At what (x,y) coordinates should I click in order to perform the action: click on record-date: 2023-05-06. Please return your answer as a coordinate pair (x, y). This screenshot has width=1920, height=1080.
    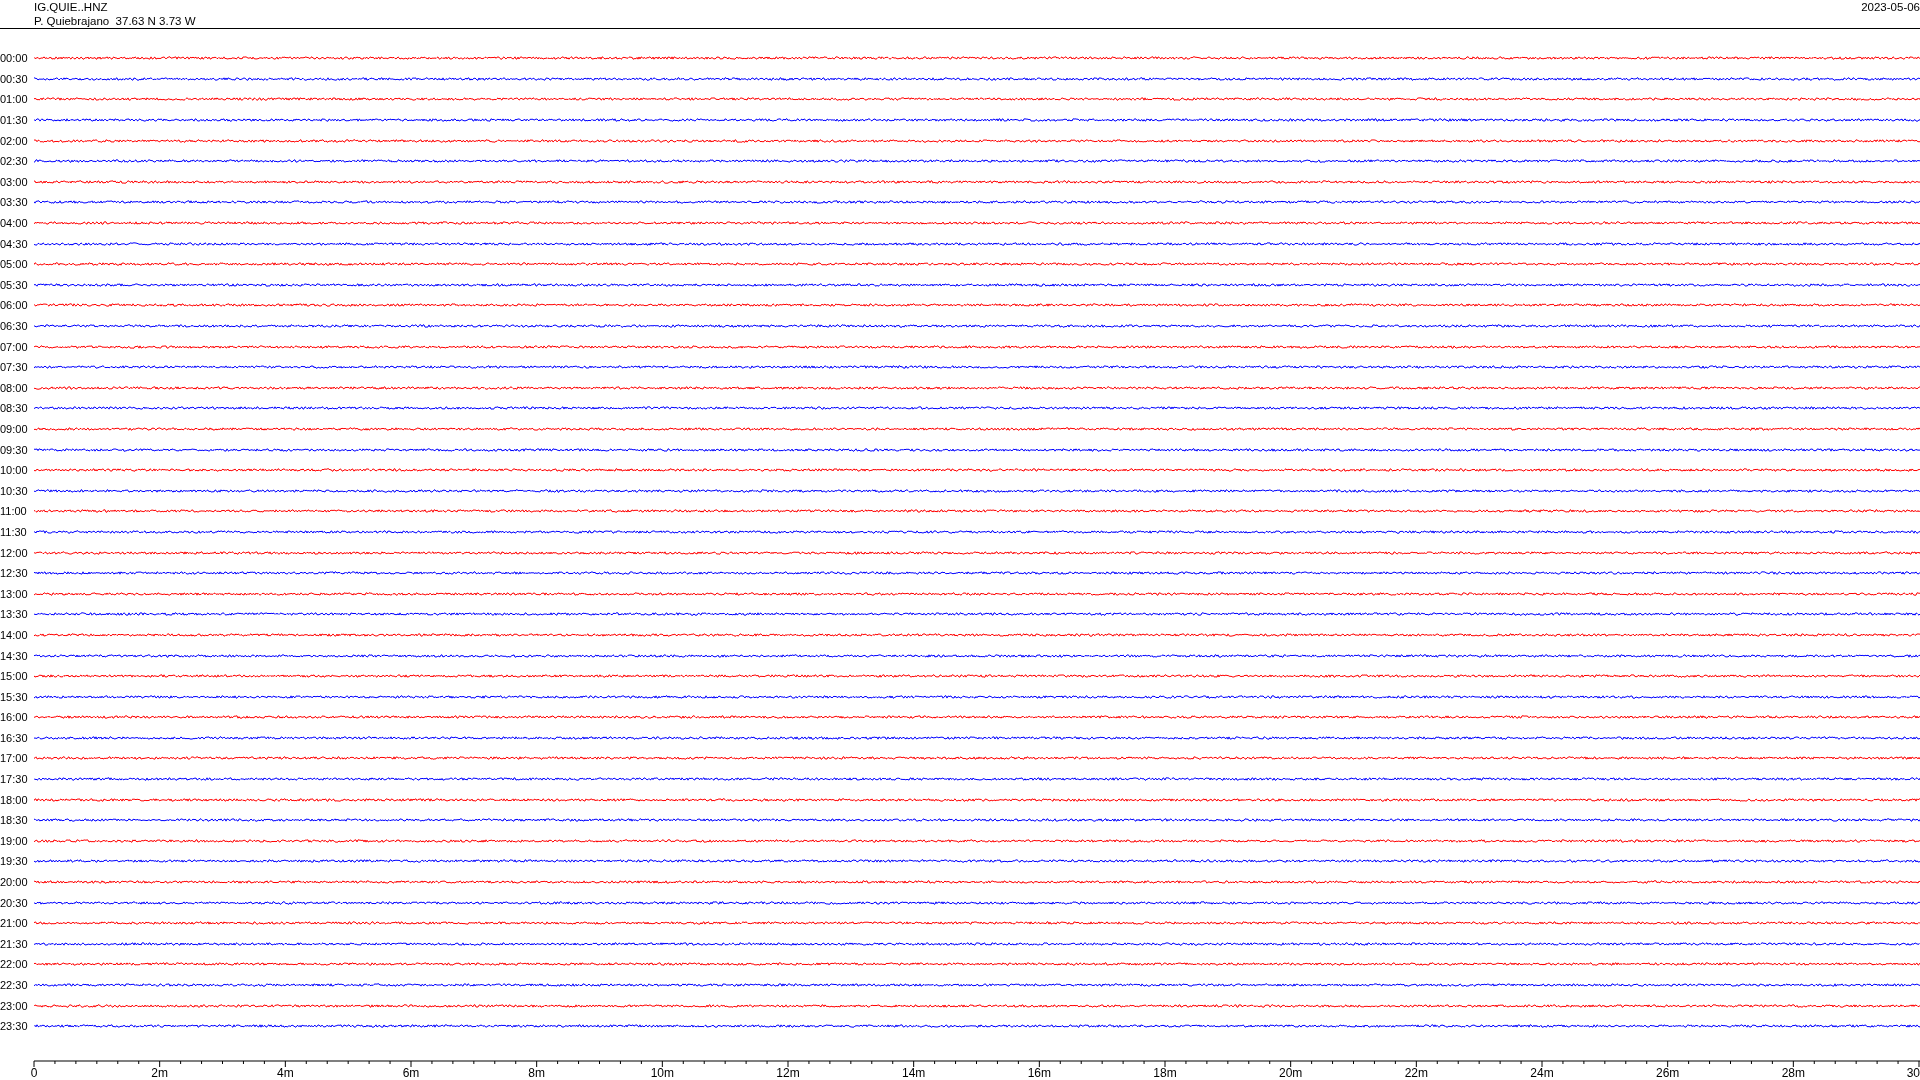
    Looking at the image, I should click on (1890, 7).